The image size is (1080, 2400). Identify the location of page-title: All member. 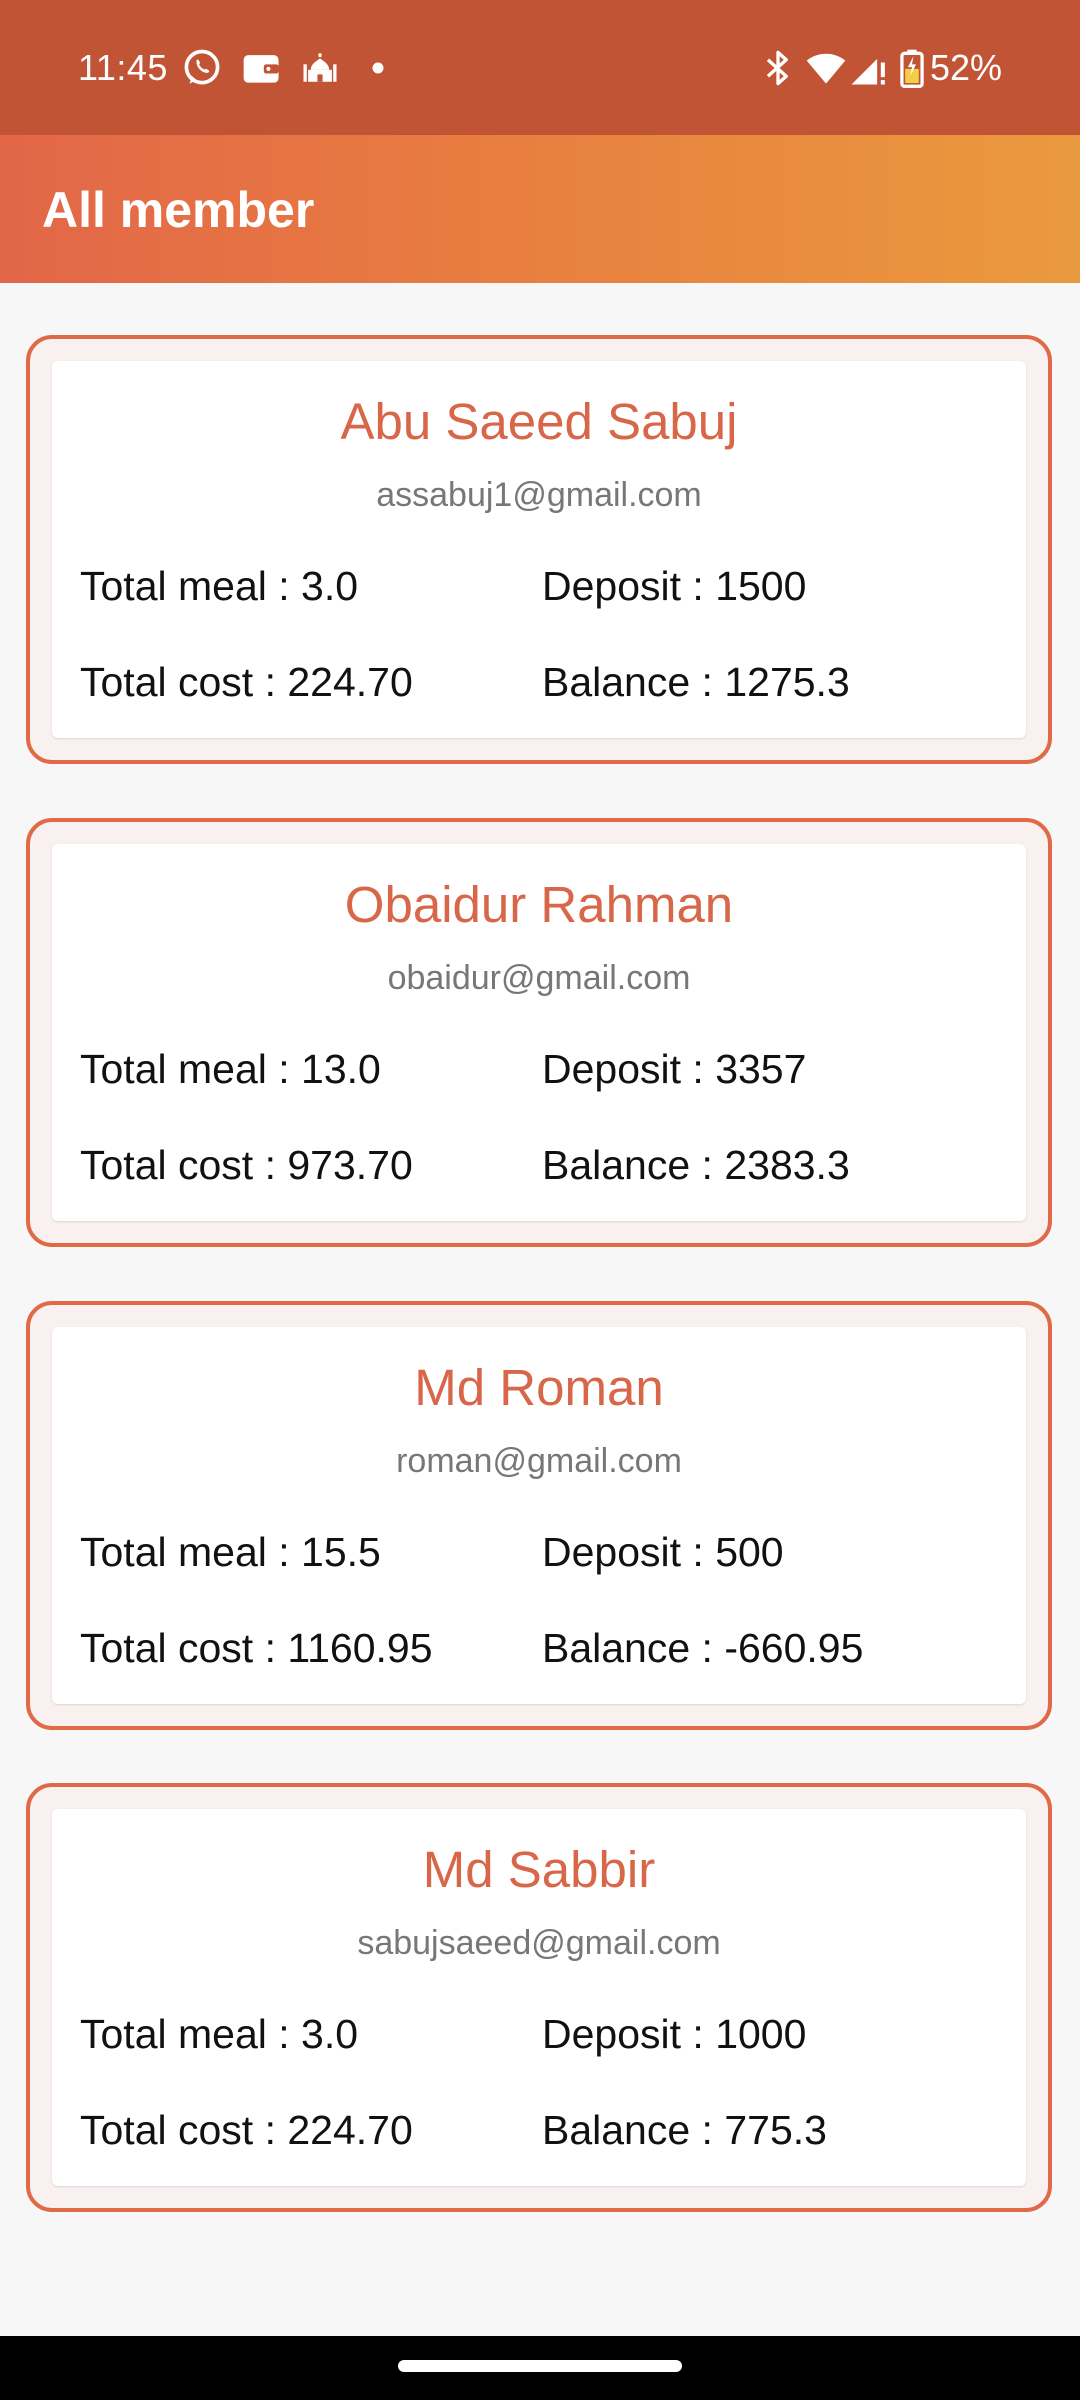
(178, 210).